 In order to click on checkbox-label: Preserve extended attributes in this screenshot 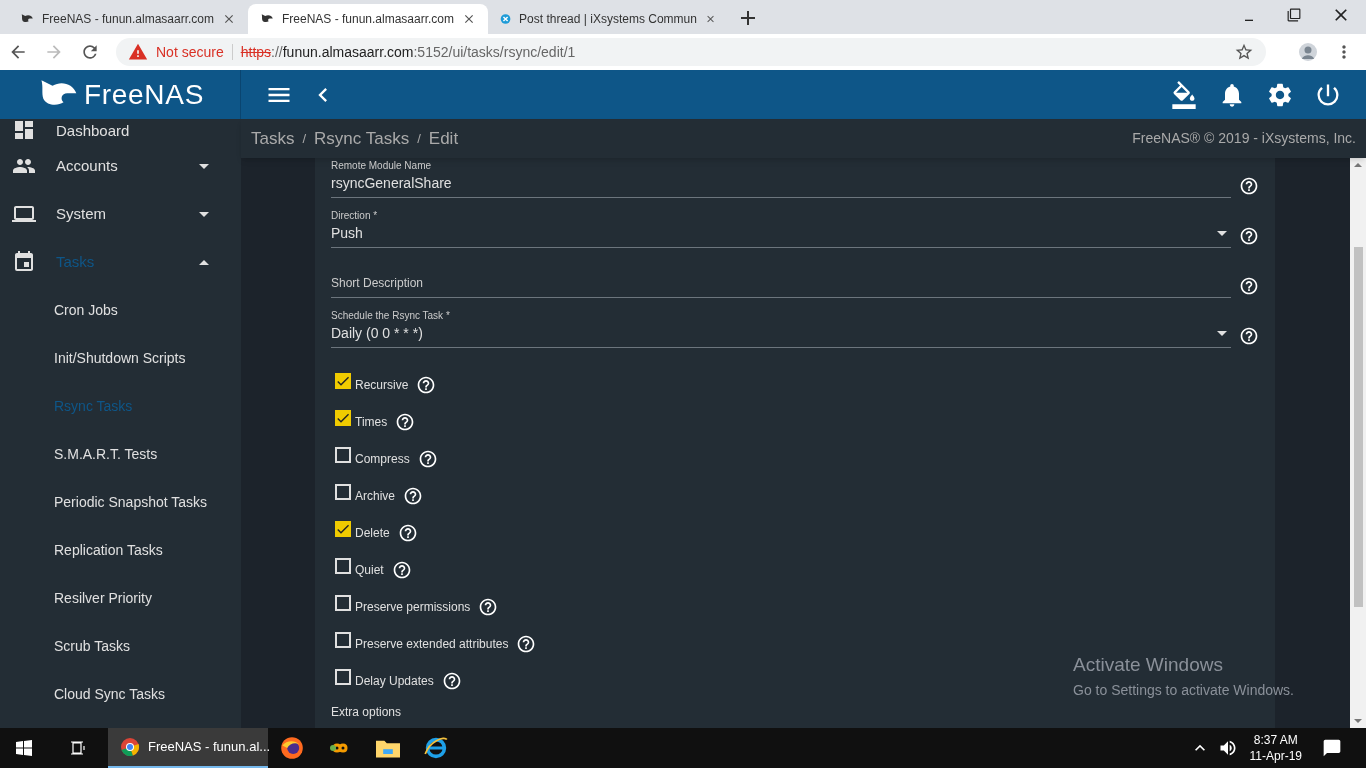, I will do `click(432, 644)`.